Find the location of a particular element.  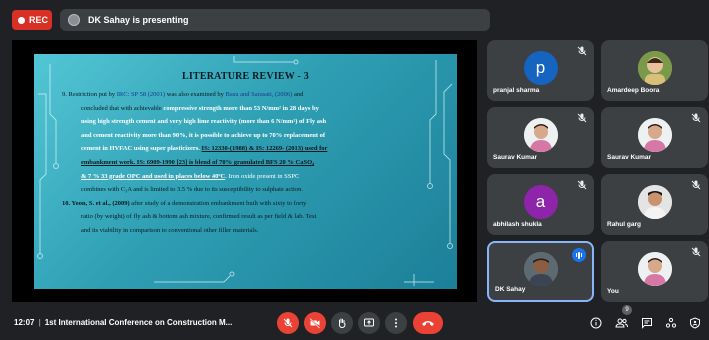

present-now-button is located at coordinates (369, 323).